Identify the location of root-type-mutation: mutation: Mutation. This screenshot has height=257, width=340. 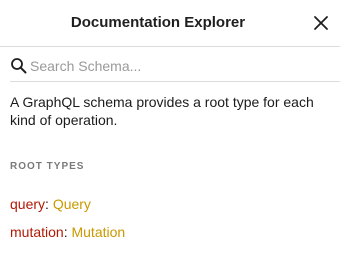
(67, 232).